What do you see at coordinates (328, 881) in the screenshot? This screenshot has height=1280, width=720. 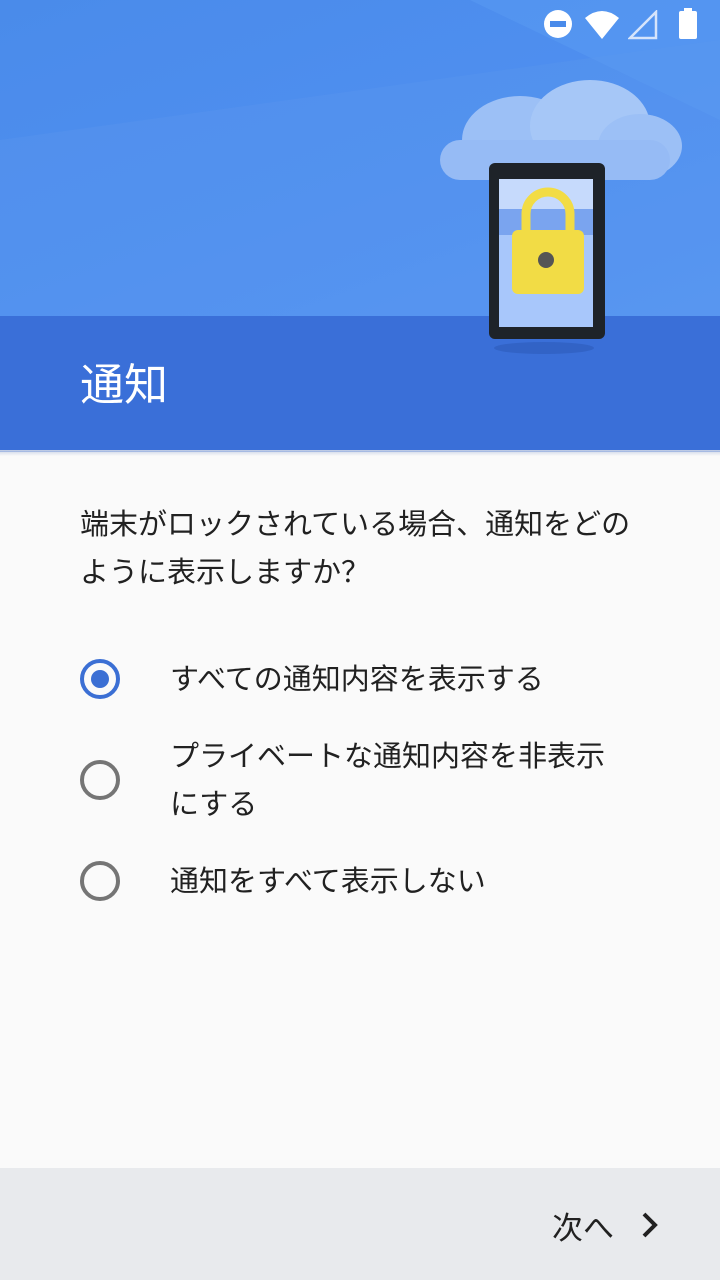 I see `option-label: 通知をすべて表示しない` at bounding box center [328, 881].